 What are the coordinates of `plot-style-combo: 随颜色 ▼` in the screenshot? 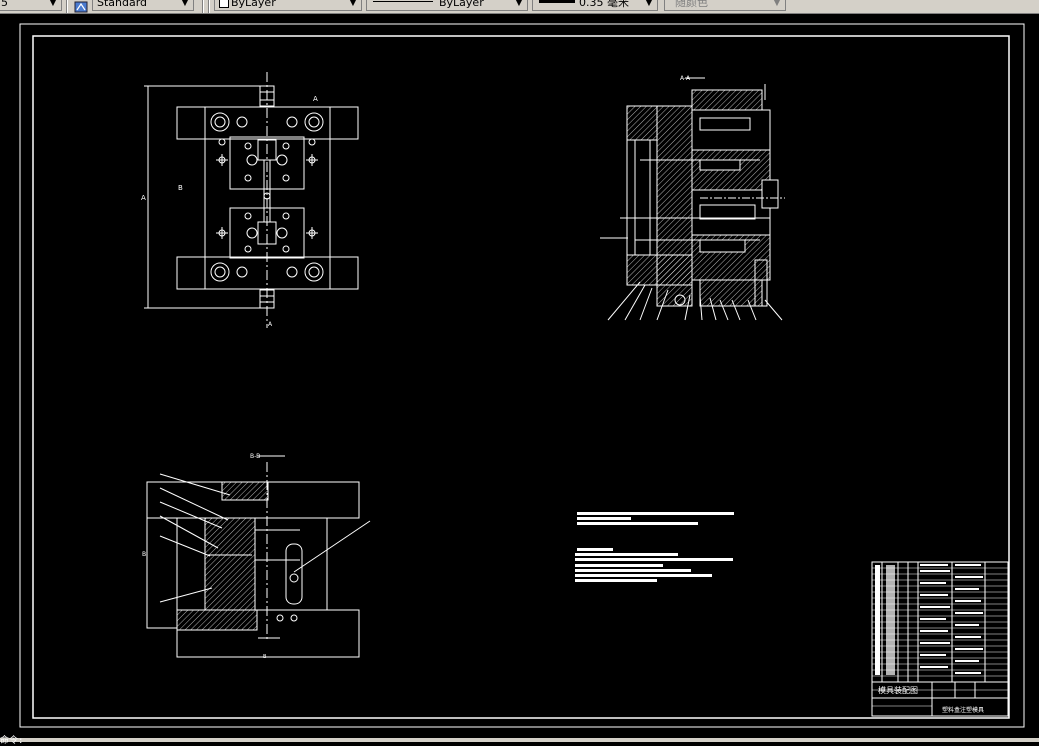 It's located at (725, 5).